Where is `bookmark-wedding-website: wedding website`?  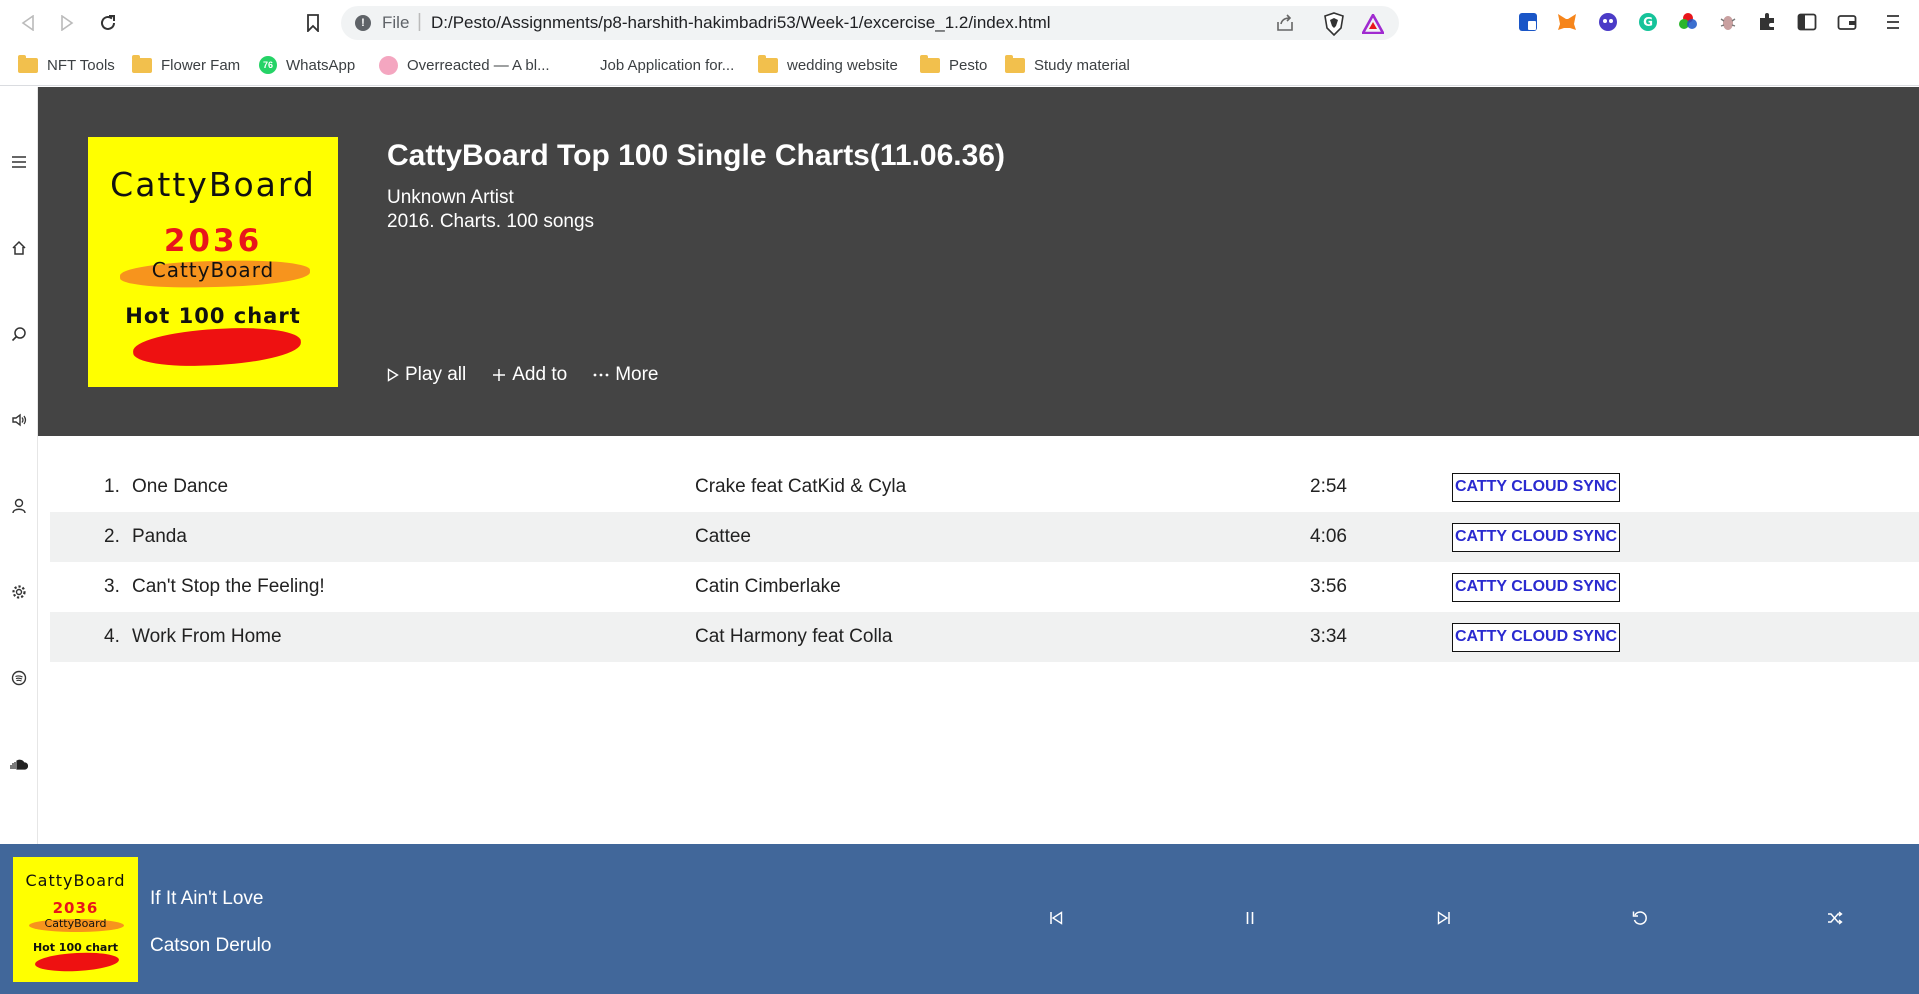 bookmark-wedding-website: wedding website is located at coordinates (828, 65).